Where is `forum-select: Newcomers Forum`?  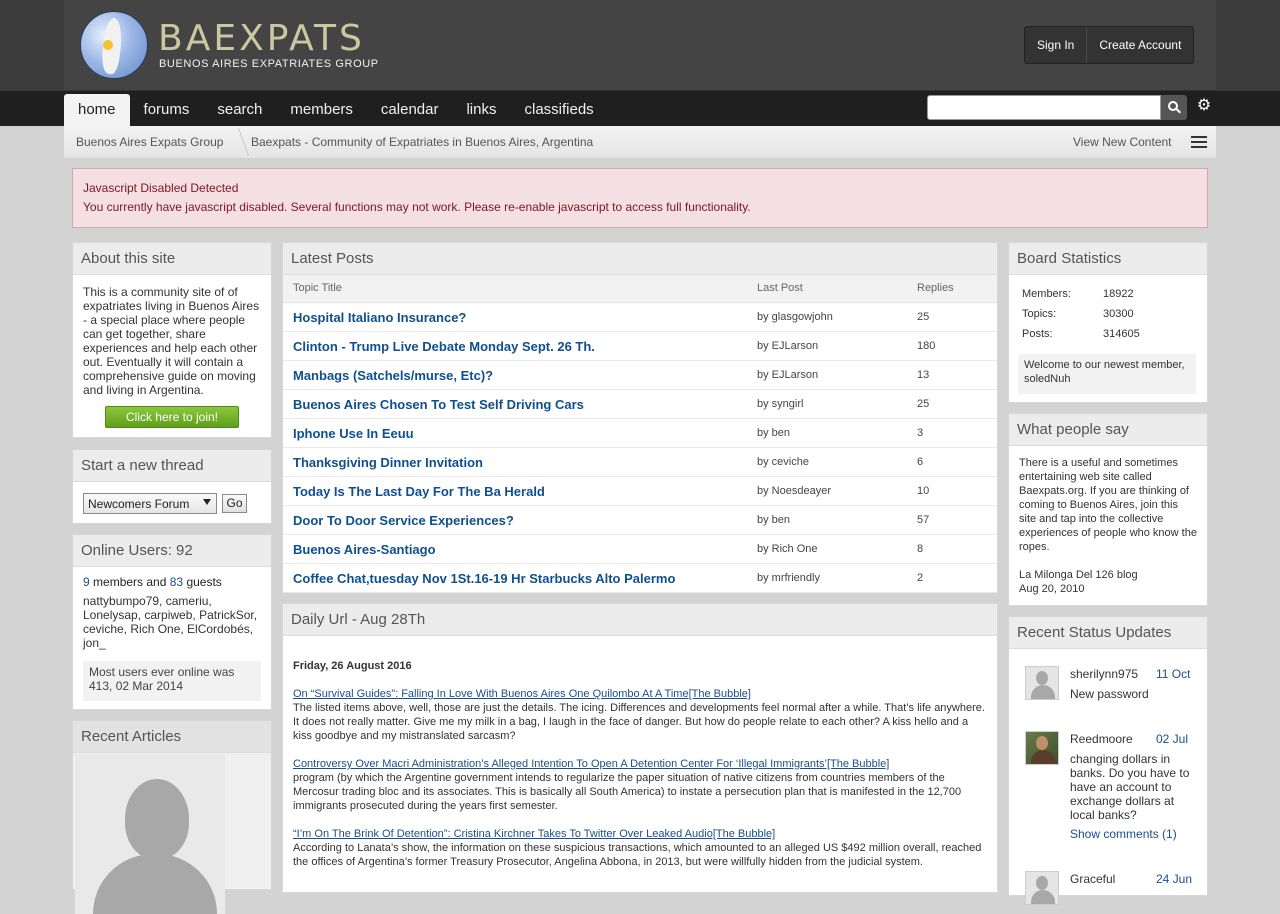 forum-select: Newcomers Forum is located at coordinates (150, 503).